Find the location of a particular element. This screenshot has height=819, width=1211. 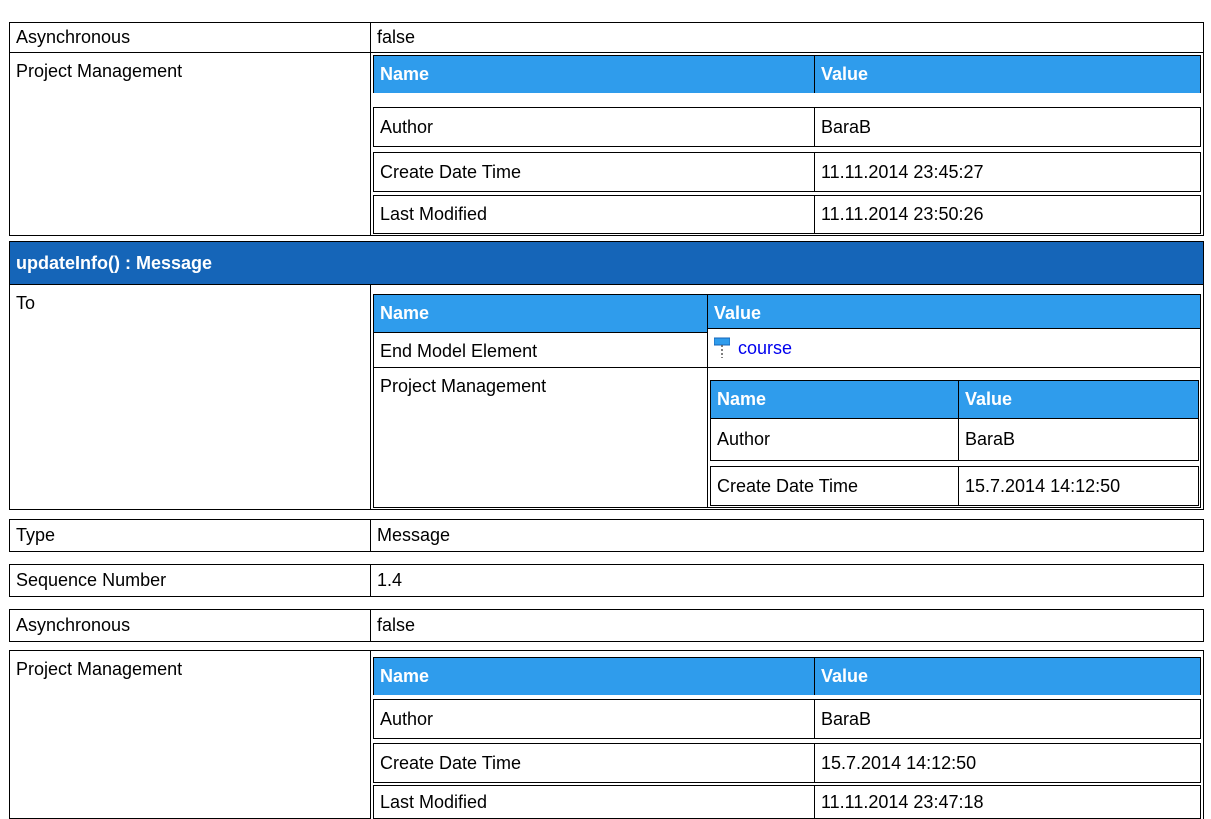

pm-row-value: 11.11.2014 23:50:26 is located at coordinates (1007, 214).